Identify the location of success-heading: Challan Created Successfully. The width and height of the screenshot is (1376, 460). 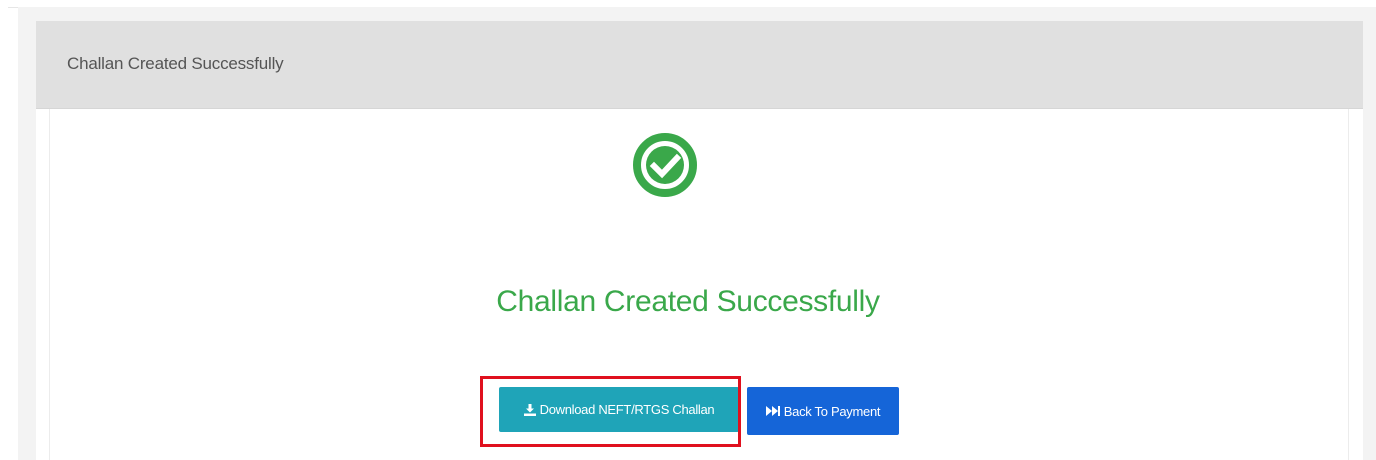
(688, 301).